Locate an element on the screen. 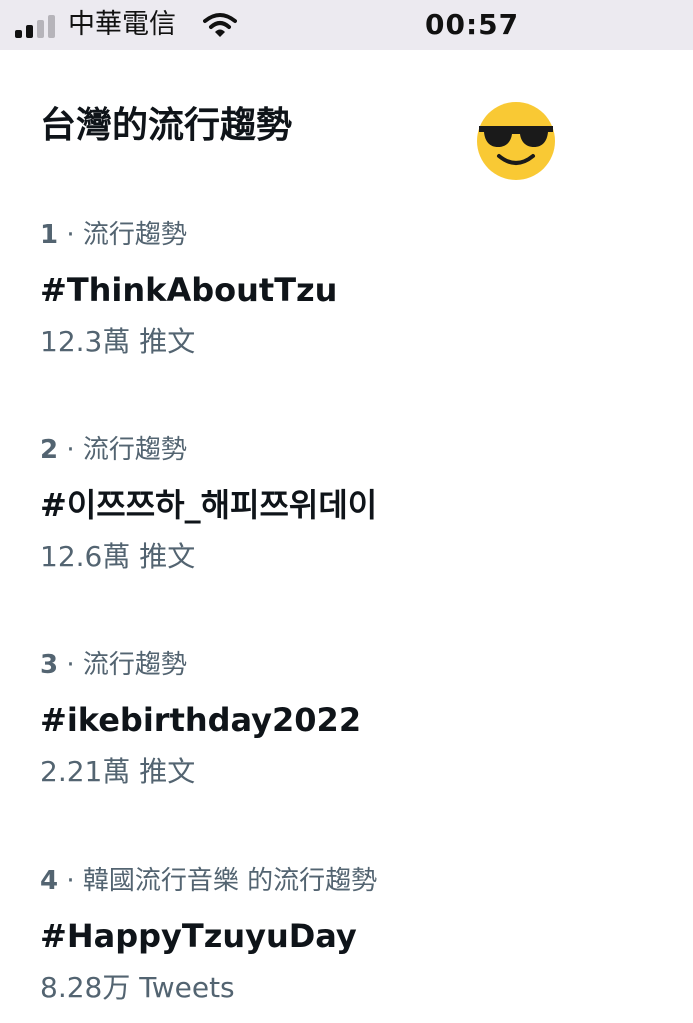  smiling-face-with-sunglasses-icon is located at coordinates (516, 141).